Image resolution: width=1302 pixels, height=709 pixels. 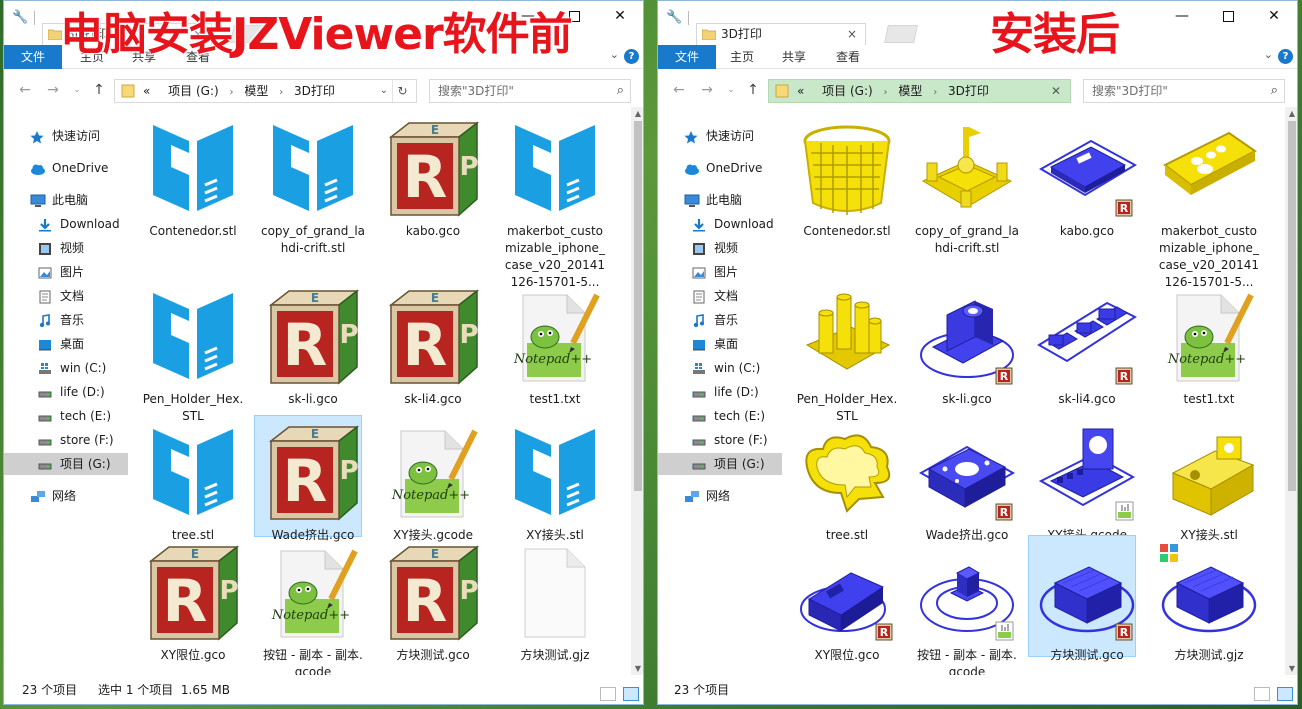 I want to click on maximize-button, so click(x=1228, y=16).